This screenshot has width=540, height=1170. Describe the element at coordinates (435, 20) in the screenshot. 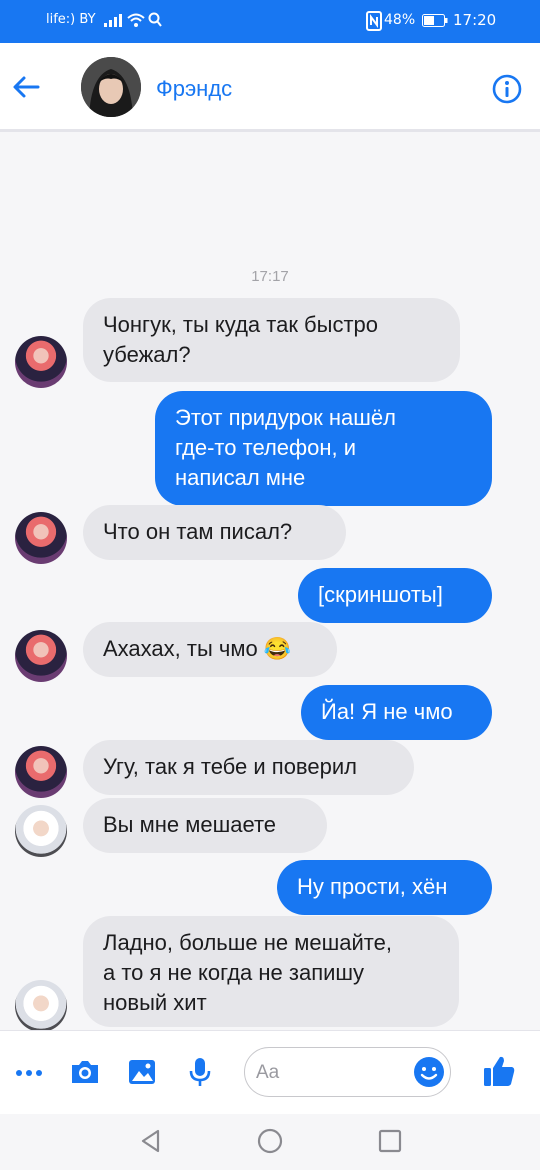

I see `battery-icon` at that location.